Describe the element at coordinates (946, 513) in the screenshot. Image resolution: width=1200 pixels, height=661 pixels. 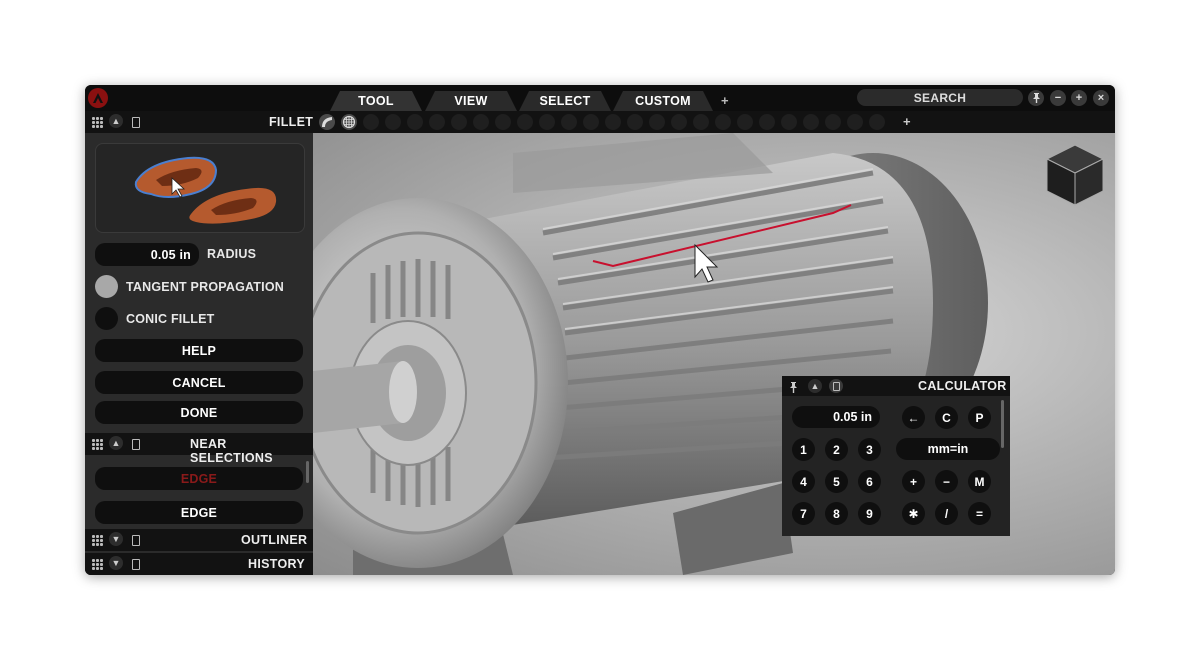
I see `divide-button: /` at that location.